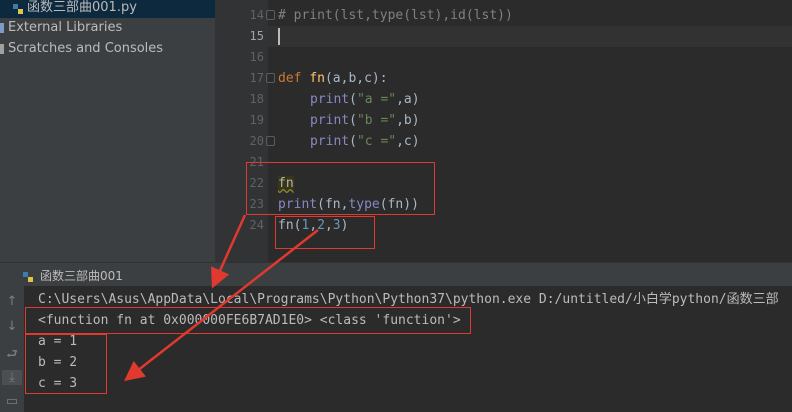 The height and width of the screenshot is (412, 792). I want to click on arrow-to-abc-output, so click(221, 305).